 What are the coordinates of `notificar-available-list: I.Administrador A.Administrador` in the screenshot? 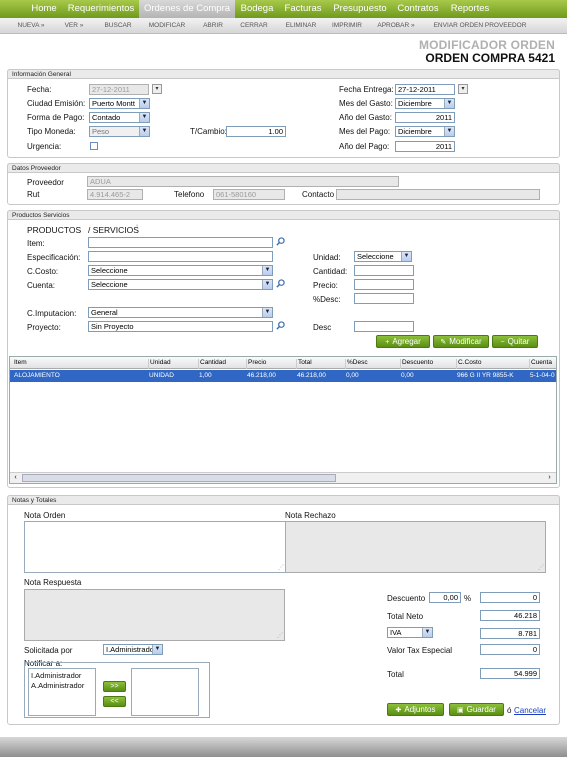 It's located at (62, 692).